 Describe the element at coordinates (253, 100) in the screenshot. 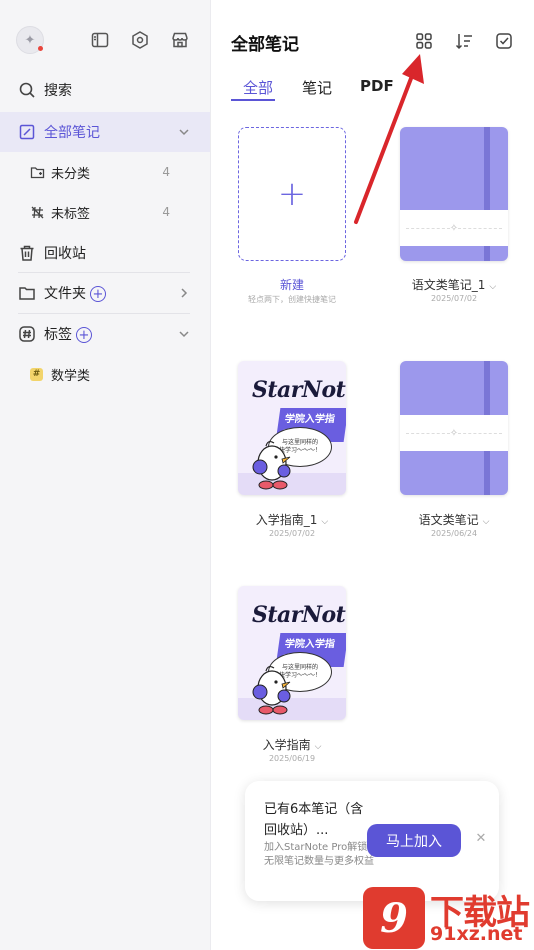

I see `tab-active-indicator` at that location.